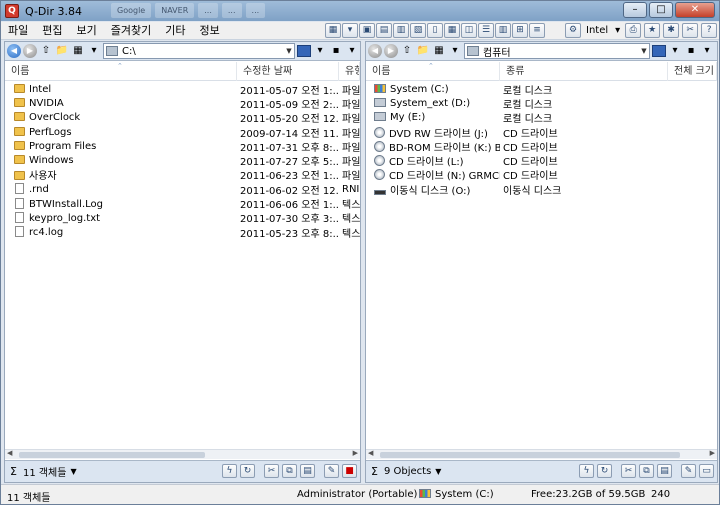 The width and height of the screenshot is (720, 505). I want to click on list-item: rc4.log 2011-05-23 오후 8:... 텍스, so click(182, 232).